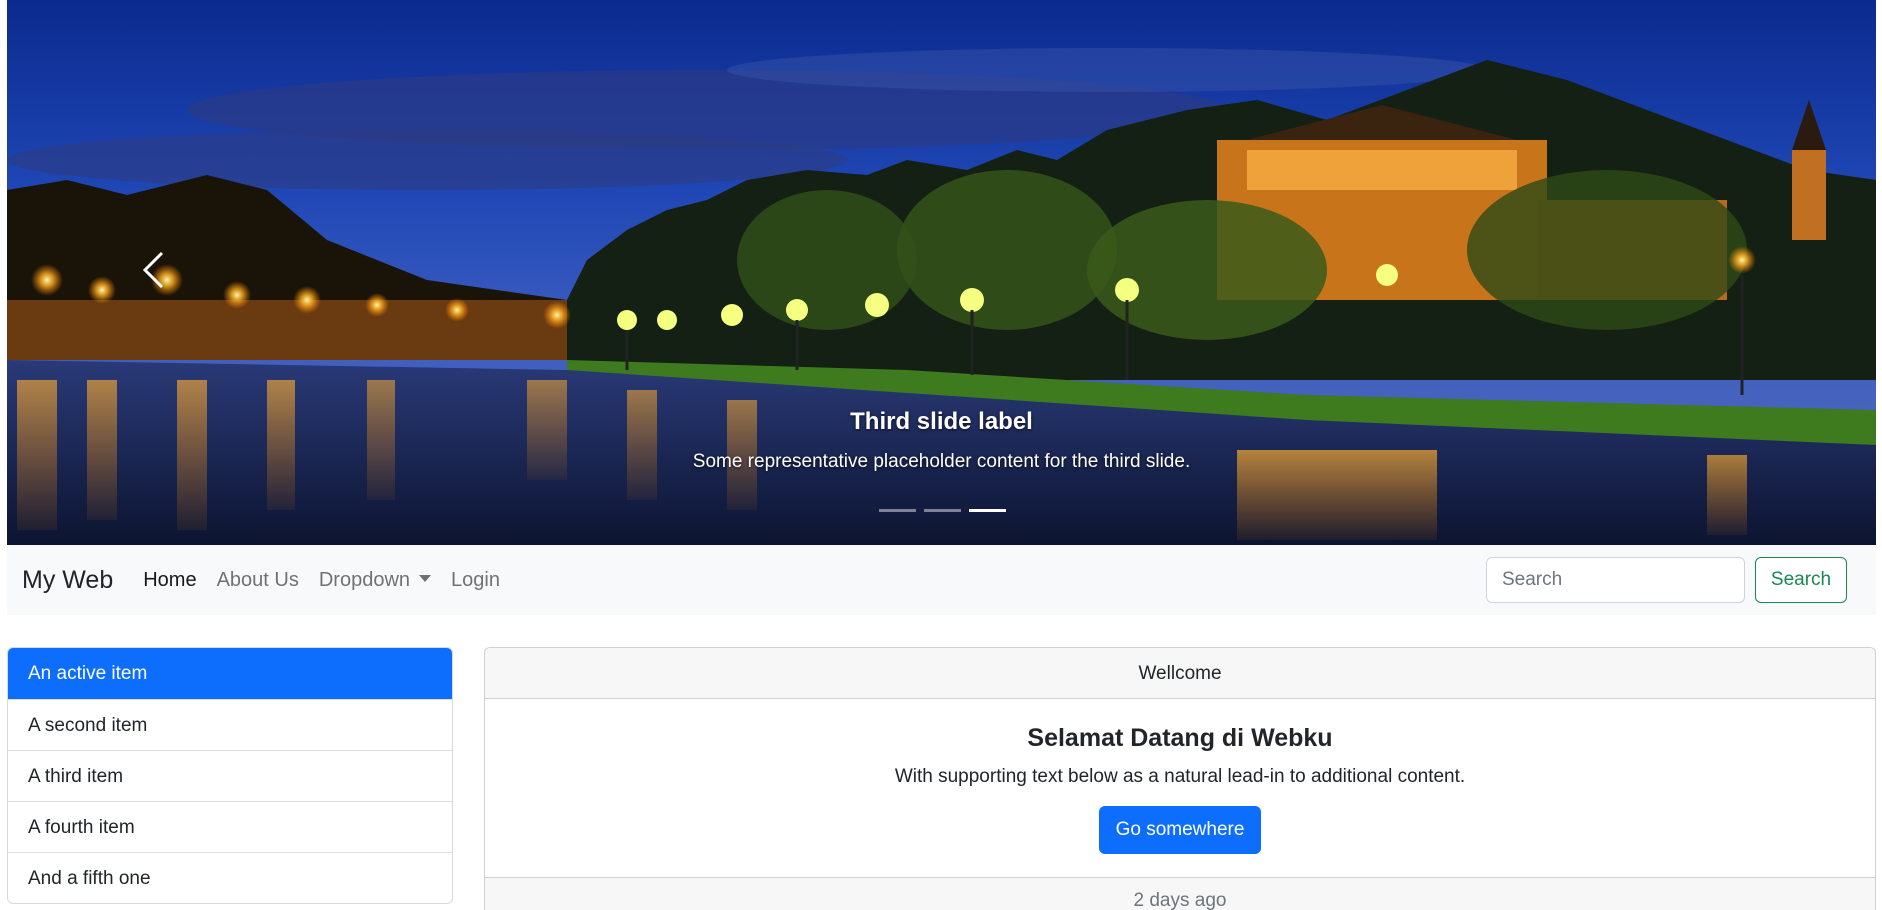  What do you see at coordinates (230, 877) in the screenshot?
I see `list-item-fifth: And a fifth one` at bounding box center [230, 877].